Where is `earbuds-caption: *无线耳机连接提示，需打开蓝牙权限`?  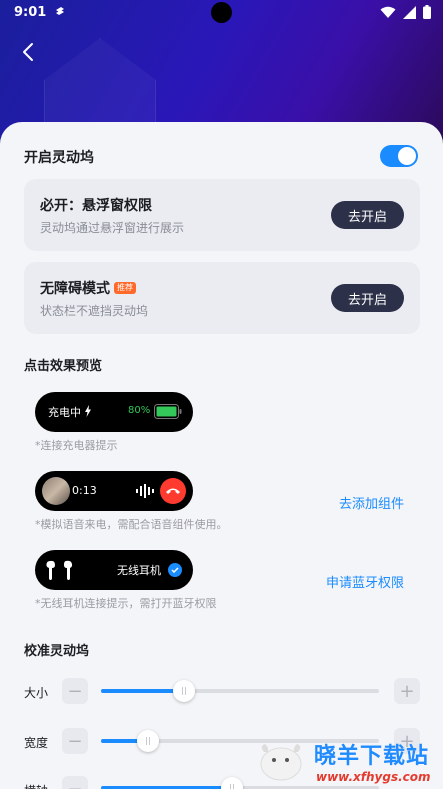
earbuds-caption: *无线耳机连接提示，需打开蓝牙权限 is located at coordinates (126, 603).